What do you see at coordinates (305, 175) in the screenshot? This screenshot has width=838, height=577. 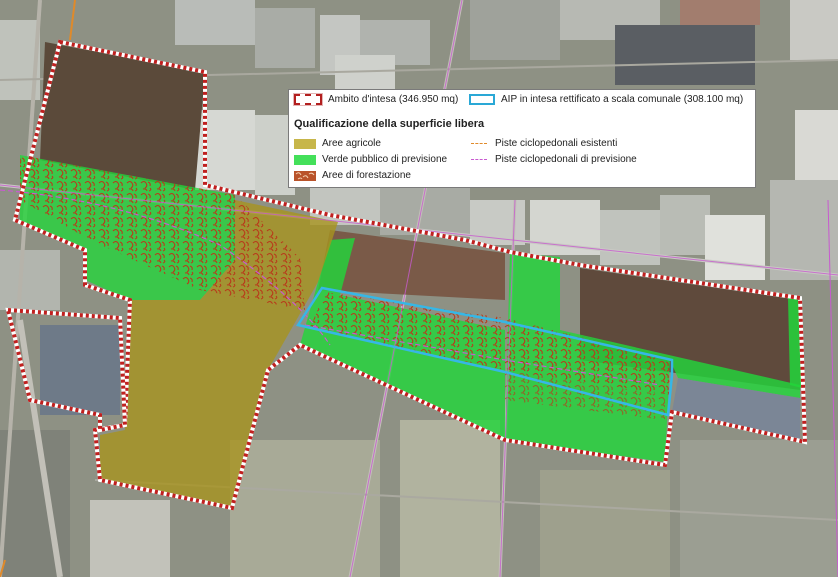 I see `aree-forestazione-swatch` at bounding box center [305, 175].